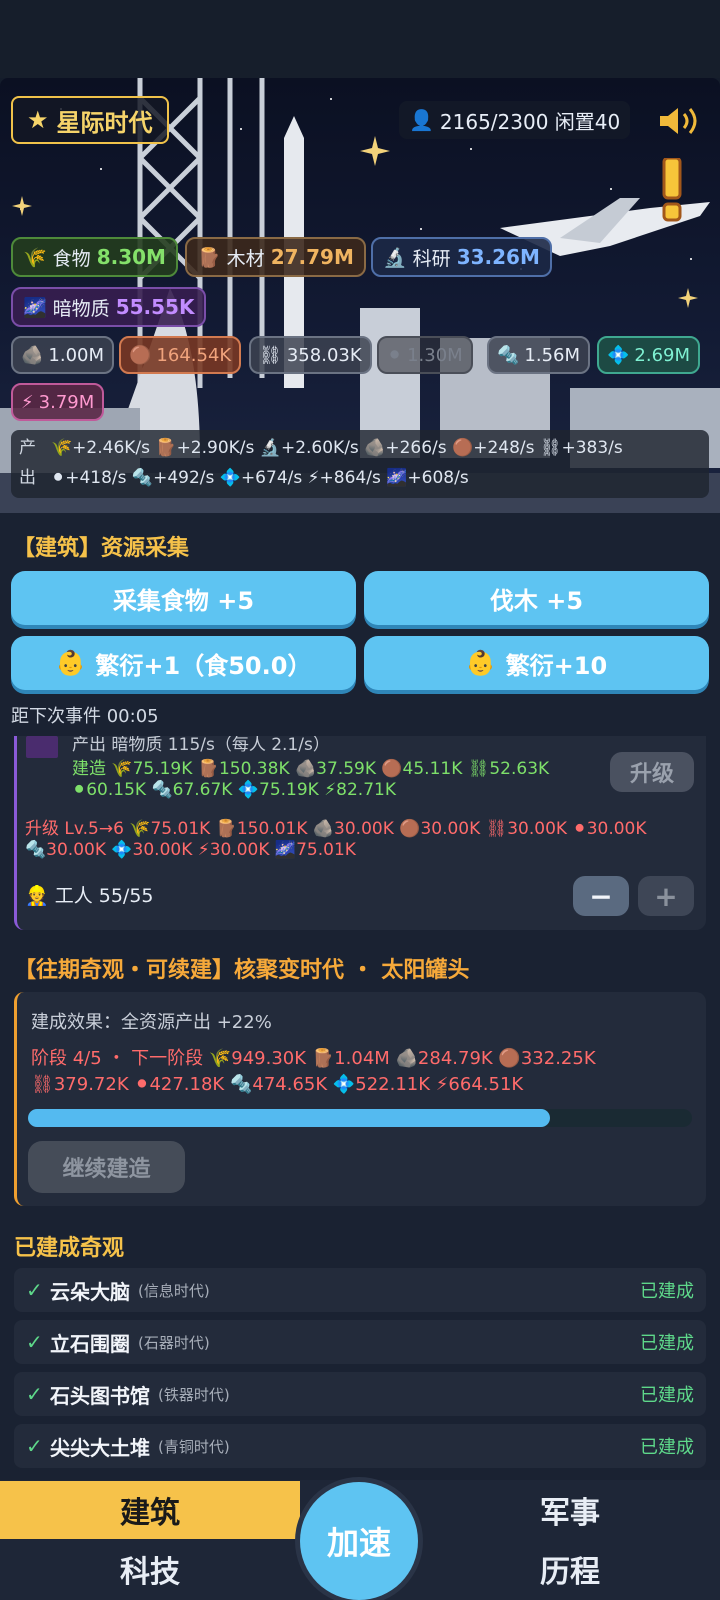  I want to click on status-bar, so click(360, 39).